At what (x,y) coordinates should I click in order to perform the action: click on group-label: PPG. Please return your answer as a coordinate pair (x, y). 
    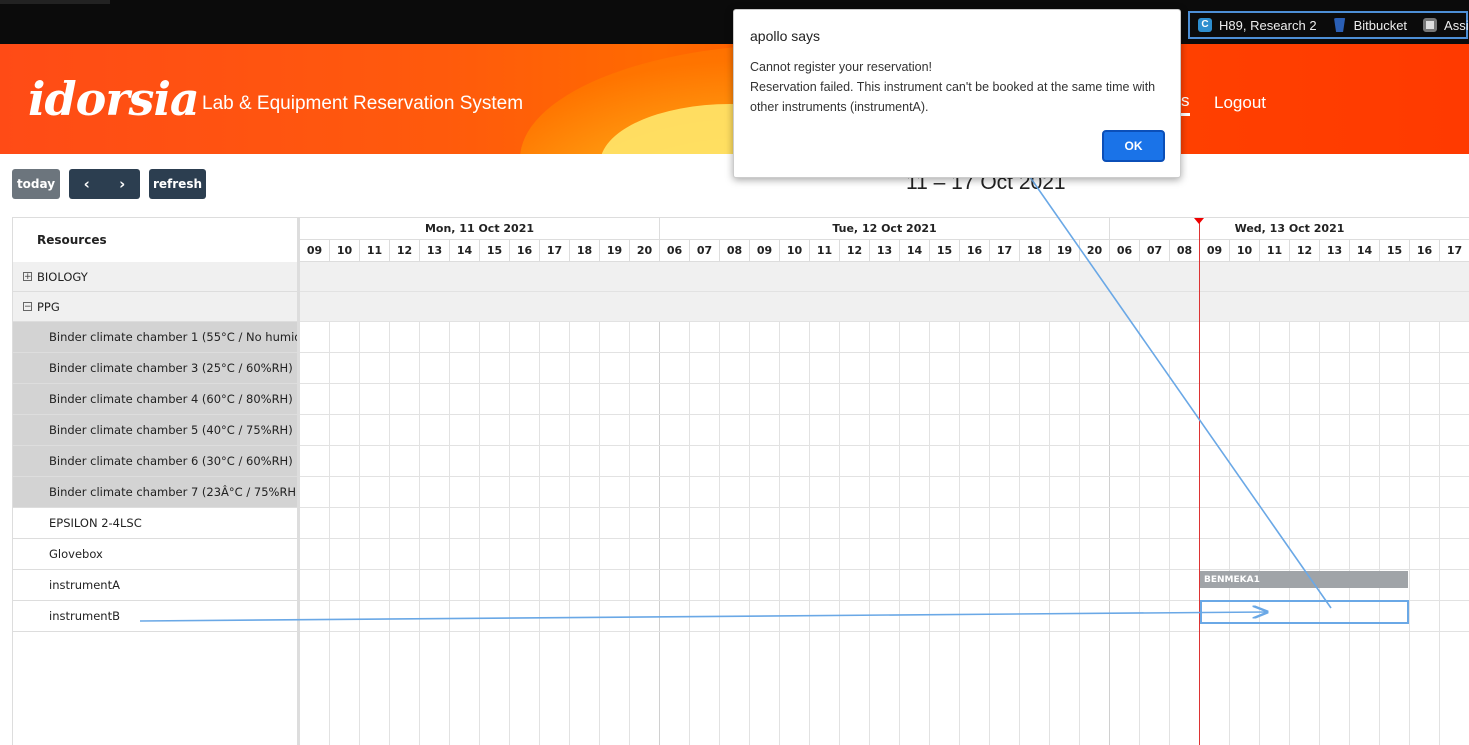
    Looking at the image, I should click on (48, 306).